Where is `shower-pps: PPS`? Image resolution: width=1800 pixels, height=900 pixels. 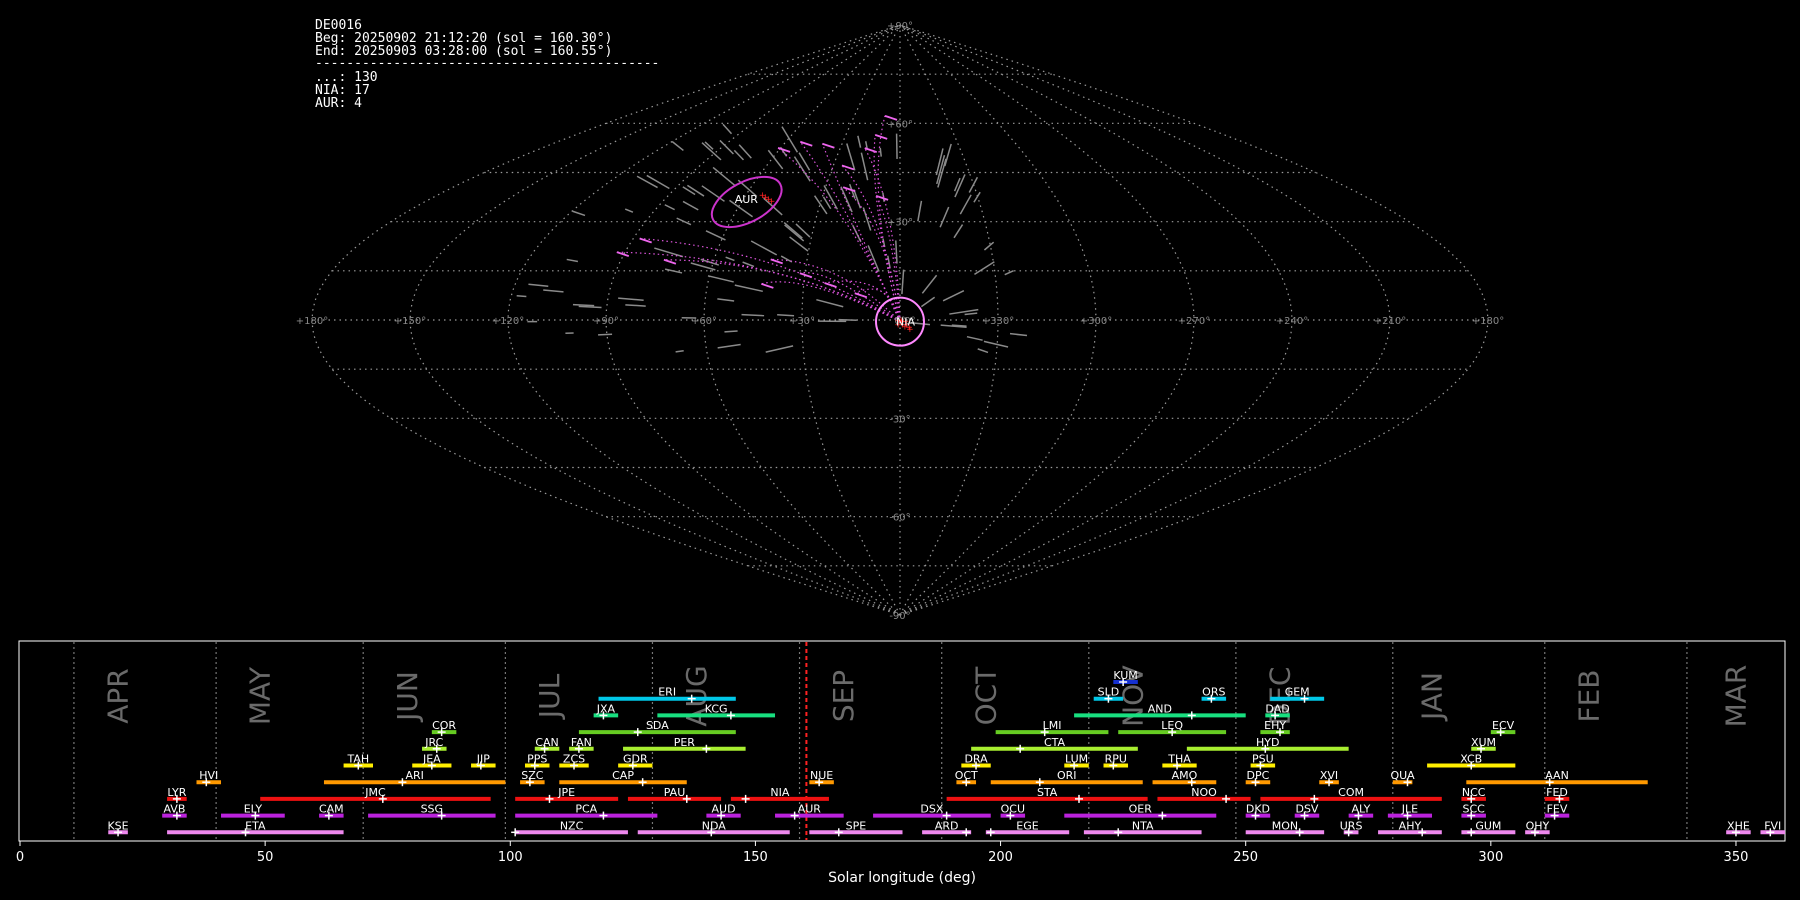 shower-pps: PPS is located at coordinates (537, 761).